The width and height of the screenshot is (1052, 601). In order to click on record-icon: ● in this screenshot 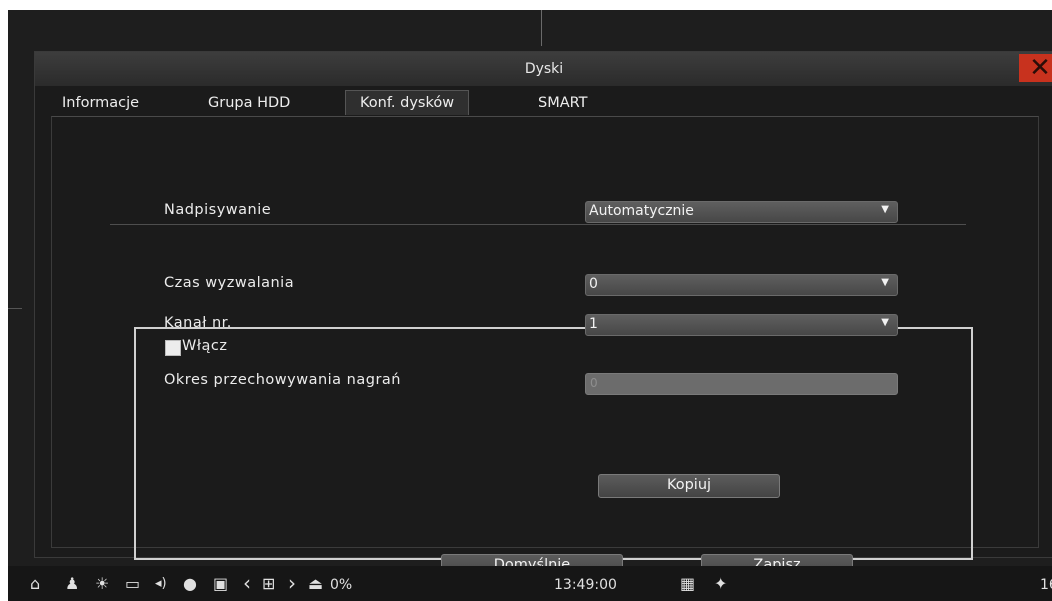, I will do `click(190, 583)`.